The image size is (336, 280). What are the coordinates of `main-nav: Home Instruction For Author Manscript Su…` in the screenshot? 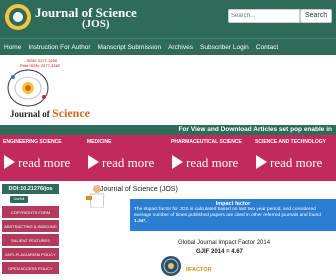 It's located at (168, 46).